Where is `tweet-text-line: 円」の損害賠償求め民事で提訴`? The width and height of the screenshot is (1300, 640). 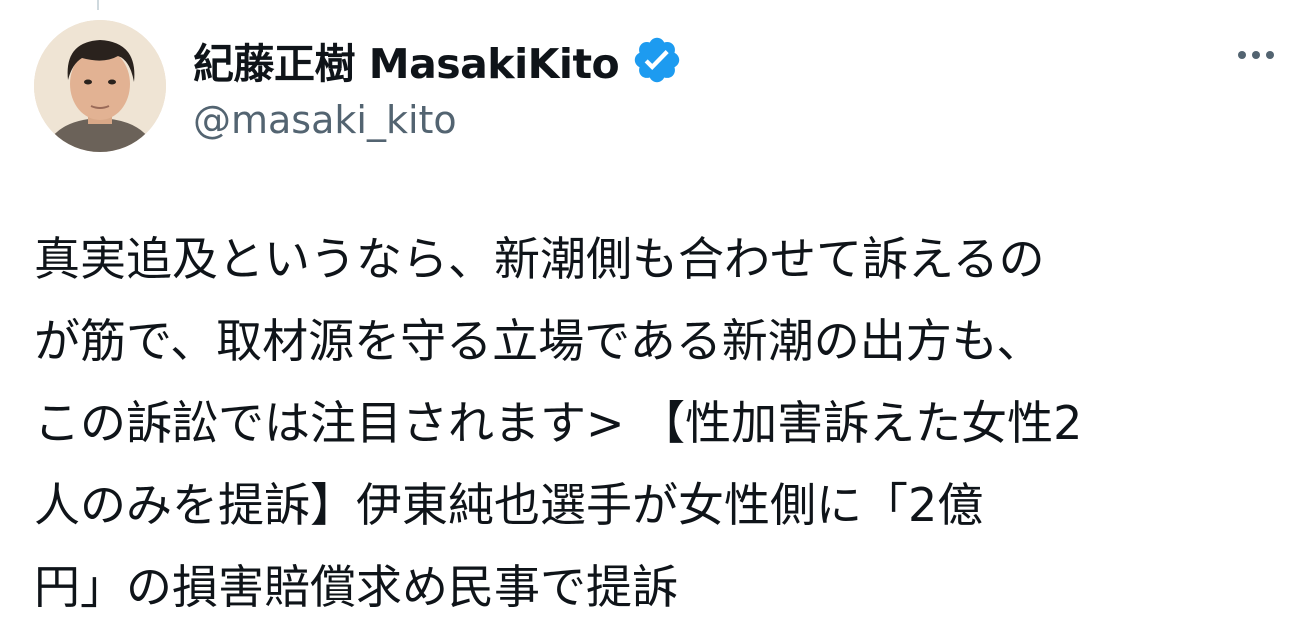 tweet-text-line: 円」の損害賠償求め民事で提訴 is located at coordinates (356, 587).